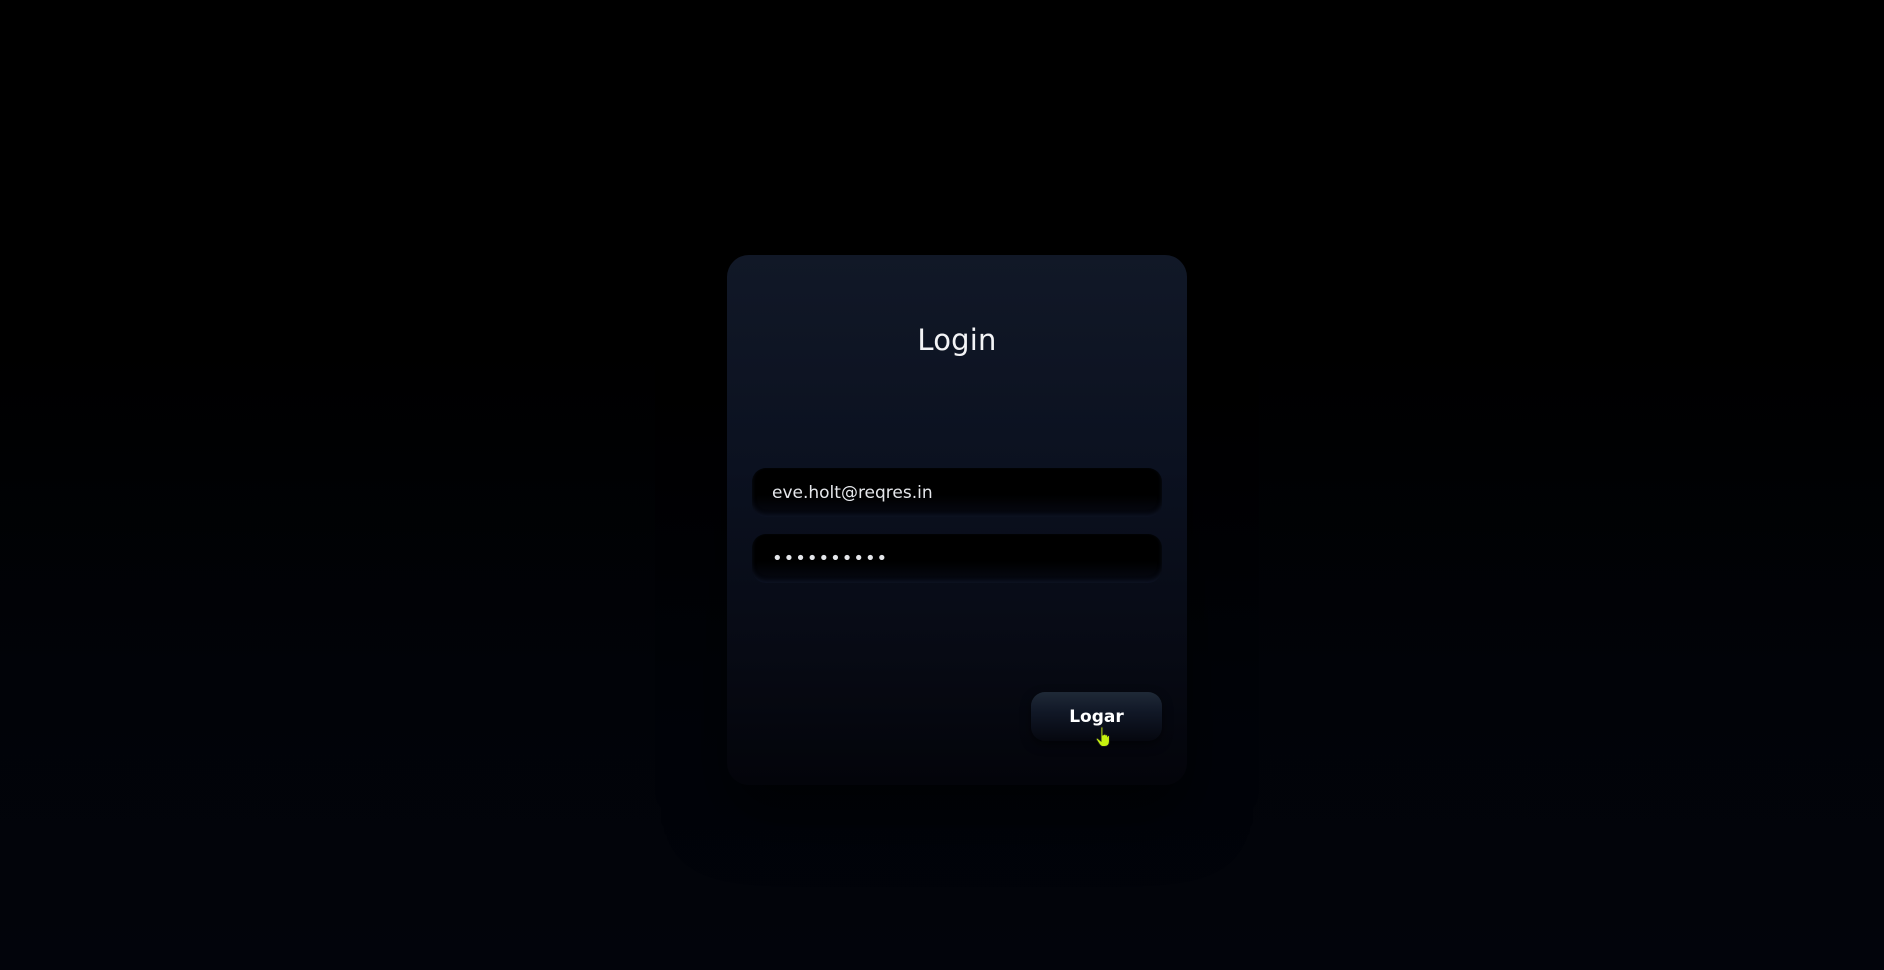 This screenshot has width=1884, height=970. I want to click on hand-pointer-icon, so click(1102, 736).